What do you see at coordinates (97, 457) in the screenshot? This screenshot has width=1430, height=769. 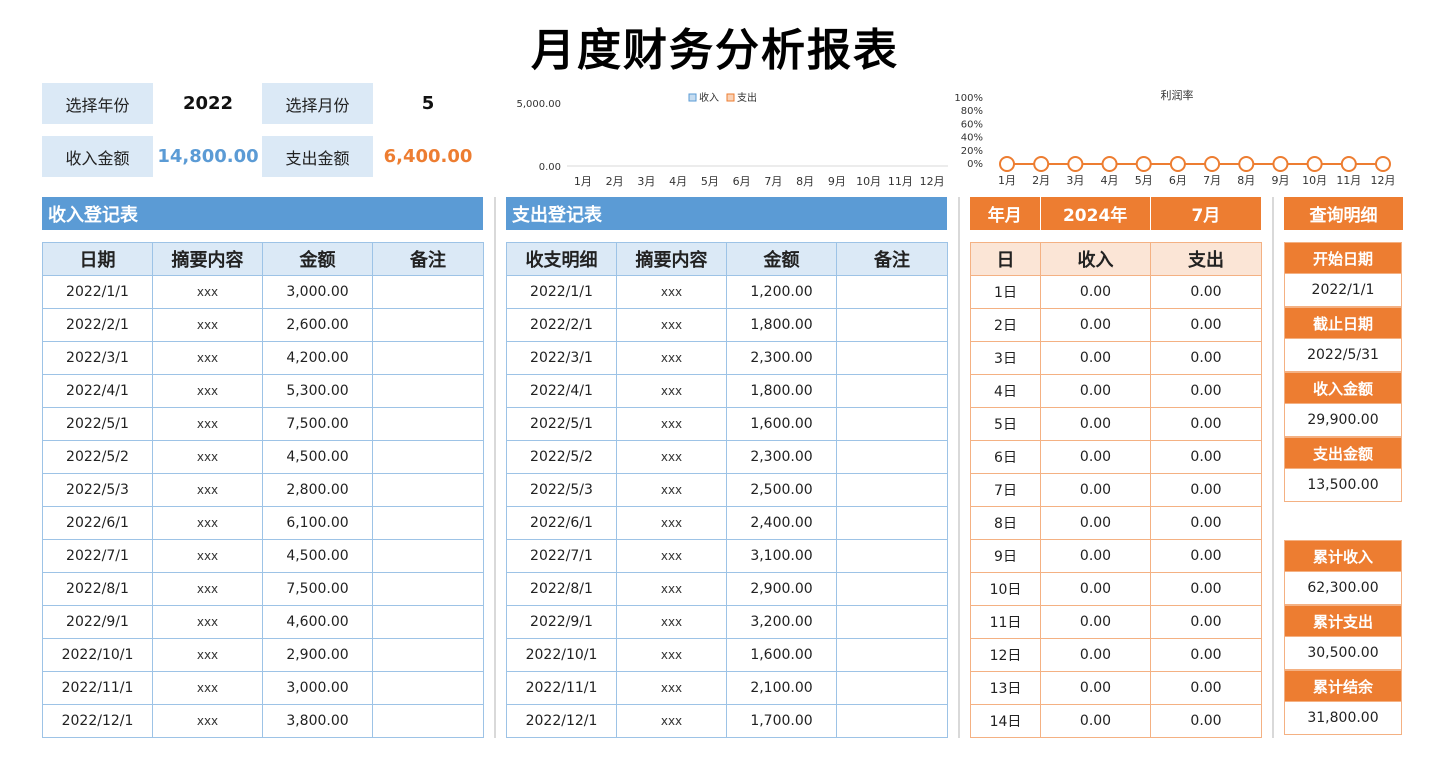 I see `cell-date: 2022/5/2` at bounding box center [97, 457].